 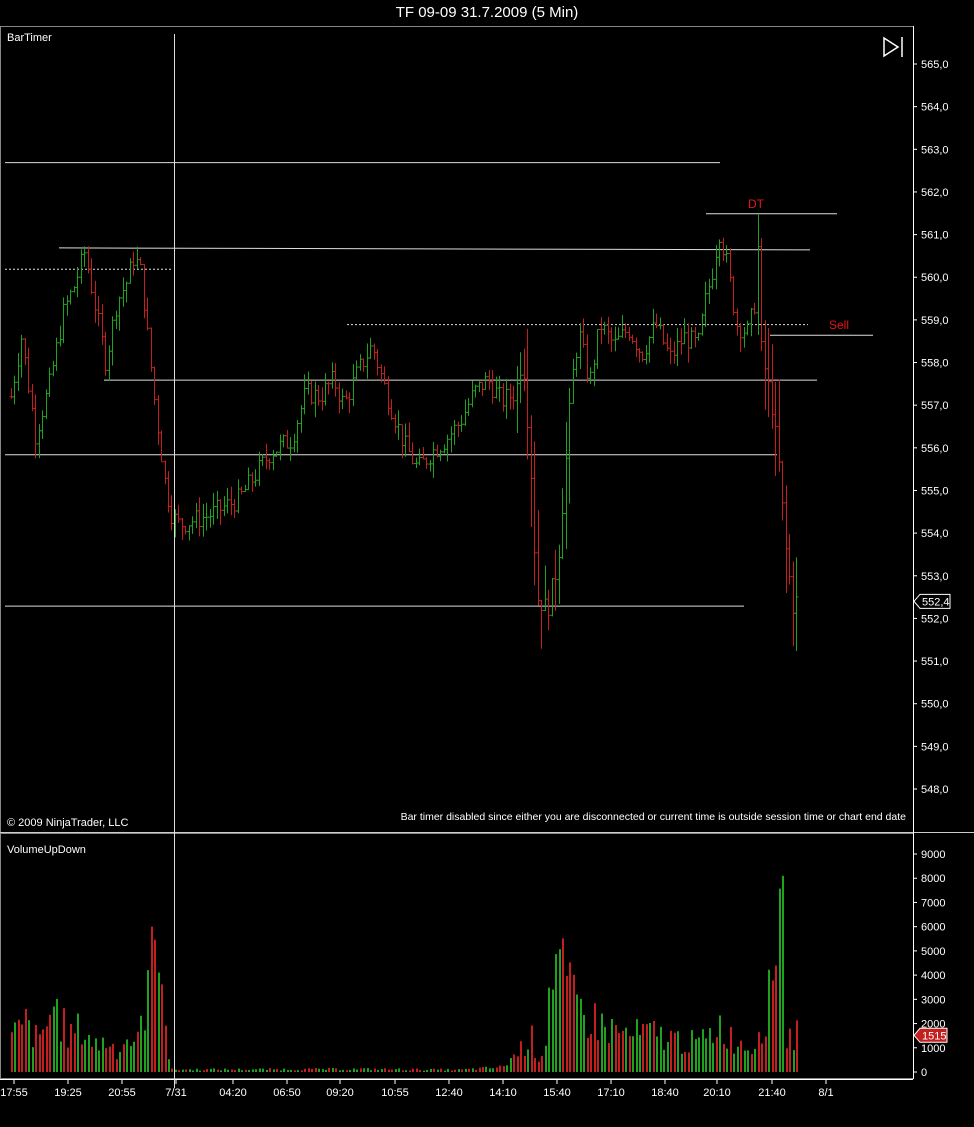 What do you see at coordinates (395, 1093) in the screenshot?
I see `time-tick-label: 10:55` at bounding box center [395, 1093].